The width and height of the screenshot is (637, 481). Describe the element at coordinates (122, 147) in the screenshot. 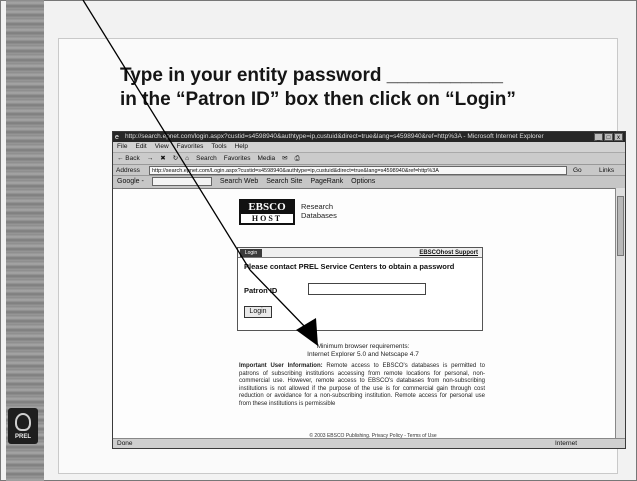

I see `menu-file: File` at that location.